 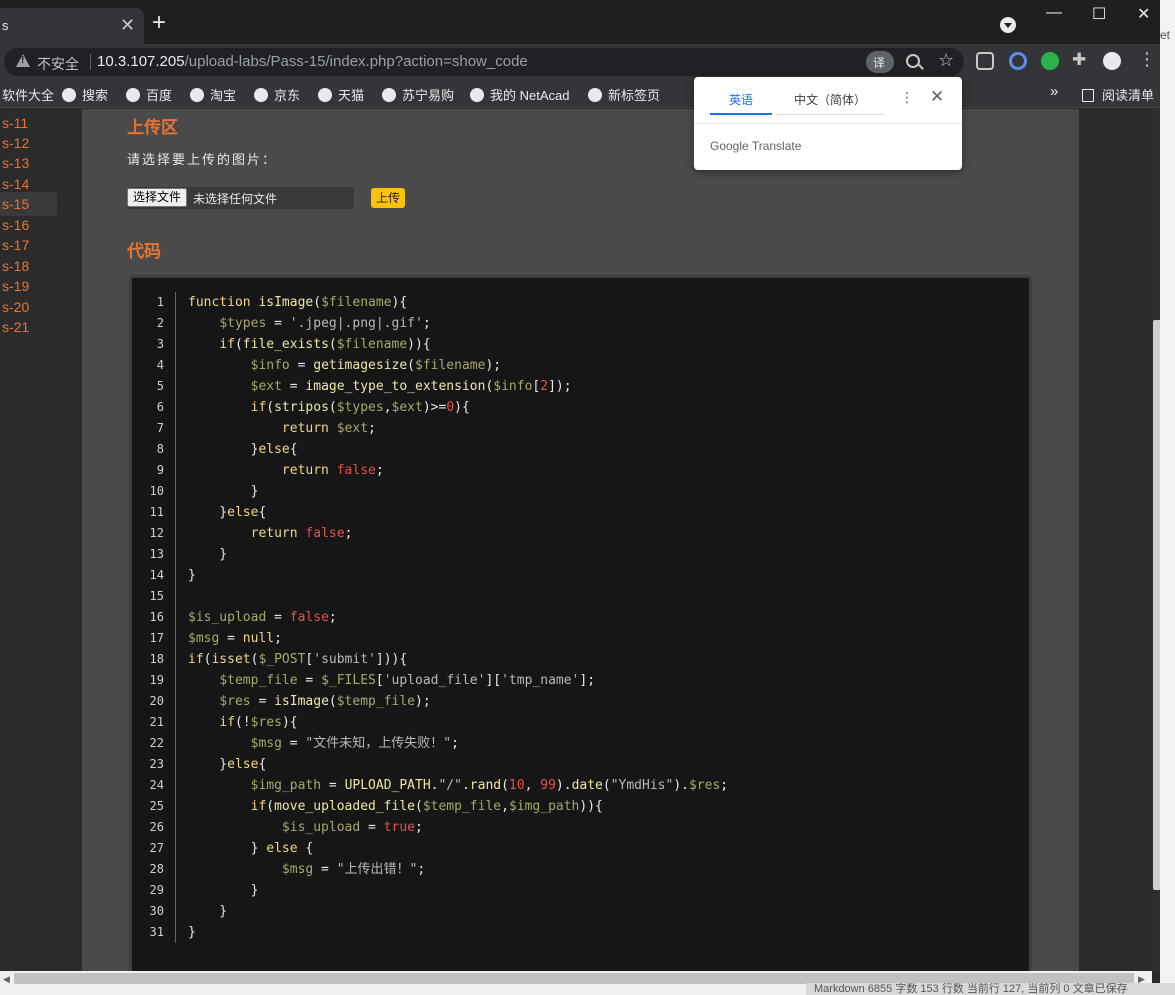 I want to click on bookmarks-more-button: », so click(x=1054, y=91).